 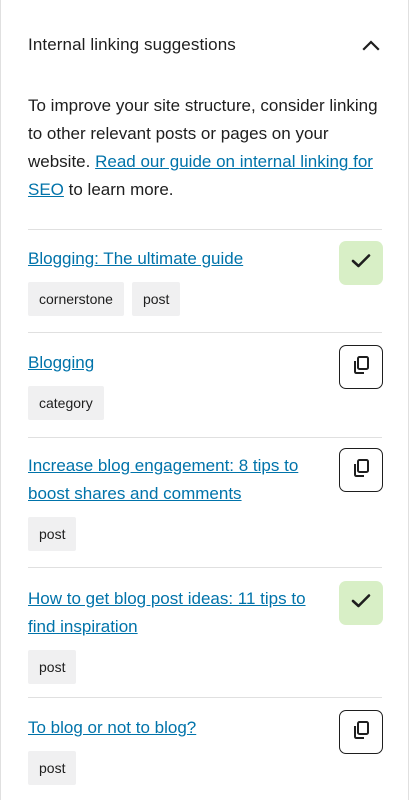 What do you see at coordinates (205, 747) in the screenshot?
I see `suggestion-item: To blog or not to blog? post` at bounding box center [205, 747].